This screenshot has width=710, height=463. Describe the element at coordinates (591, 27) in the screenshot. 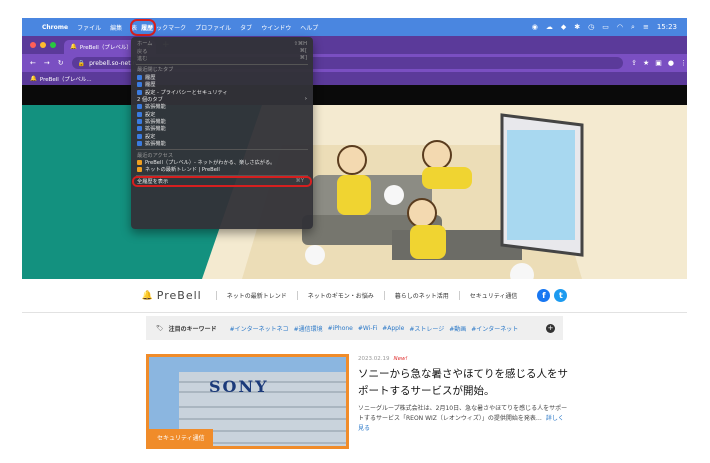

I see `clock-icon: ◷` at that location.